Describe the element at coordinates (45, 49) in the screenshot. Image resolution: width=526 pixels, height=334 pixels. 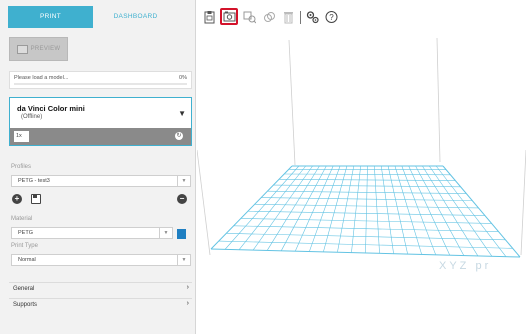
I see `preview-label: PREVIEW` at that location.